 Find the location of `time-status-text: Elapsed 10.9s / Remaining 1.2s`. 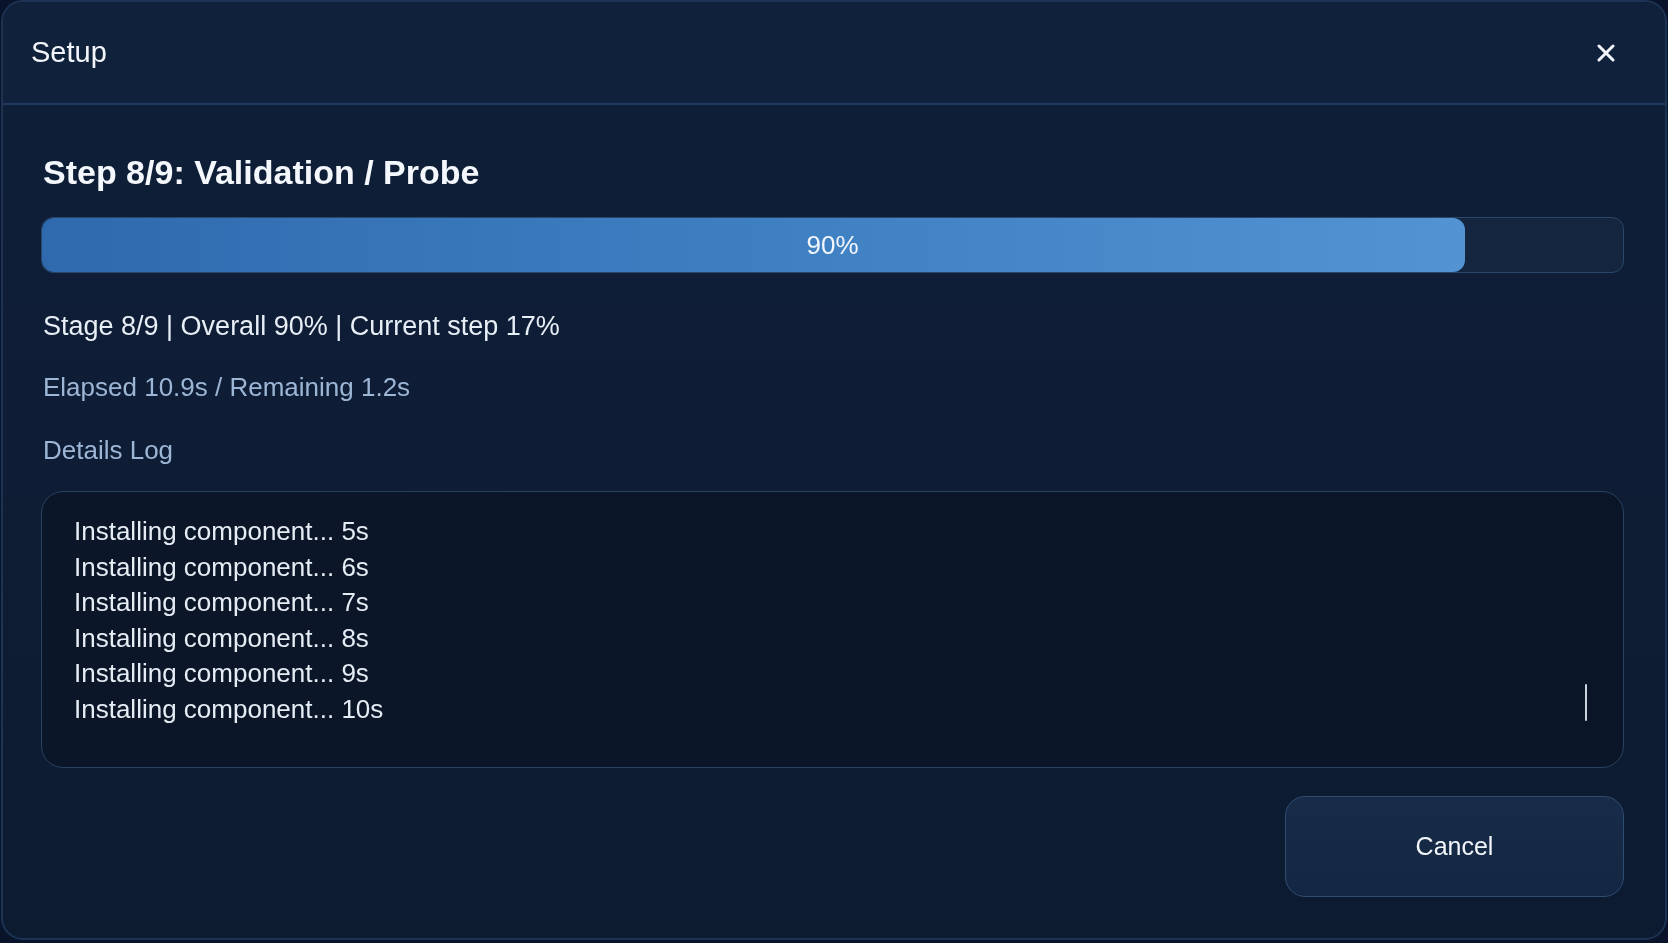

time-status-text: Elapsed 10.9s / Remaining 1.2s is located at coordinates (227, 387).